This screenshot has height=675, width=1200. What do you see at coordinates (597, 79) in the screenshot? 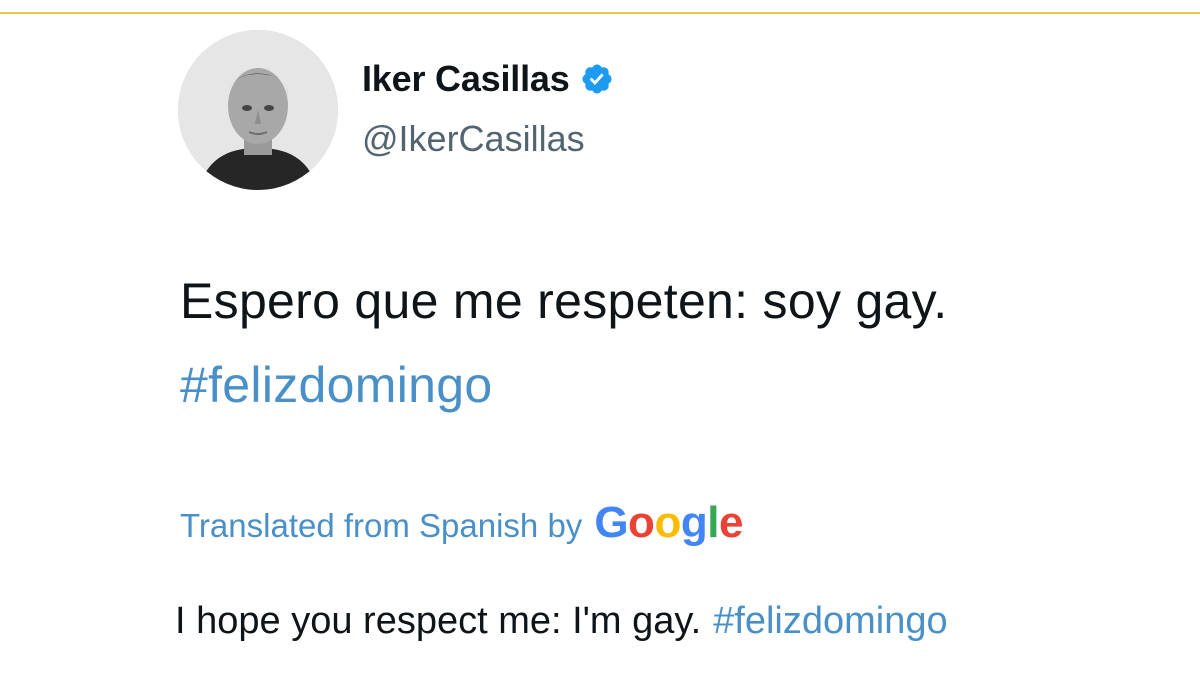
I see `verified-badge-icon` at bounding box center [597, 79].